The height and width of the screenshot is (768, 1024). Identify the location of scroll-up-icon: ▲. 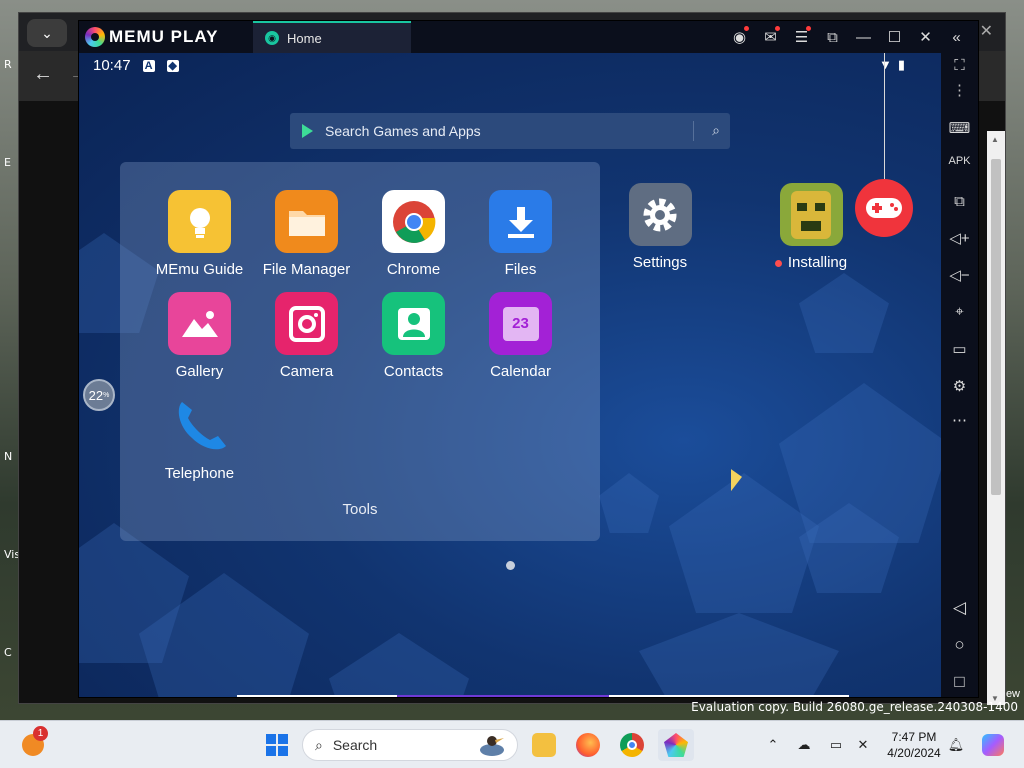
(995, 139).